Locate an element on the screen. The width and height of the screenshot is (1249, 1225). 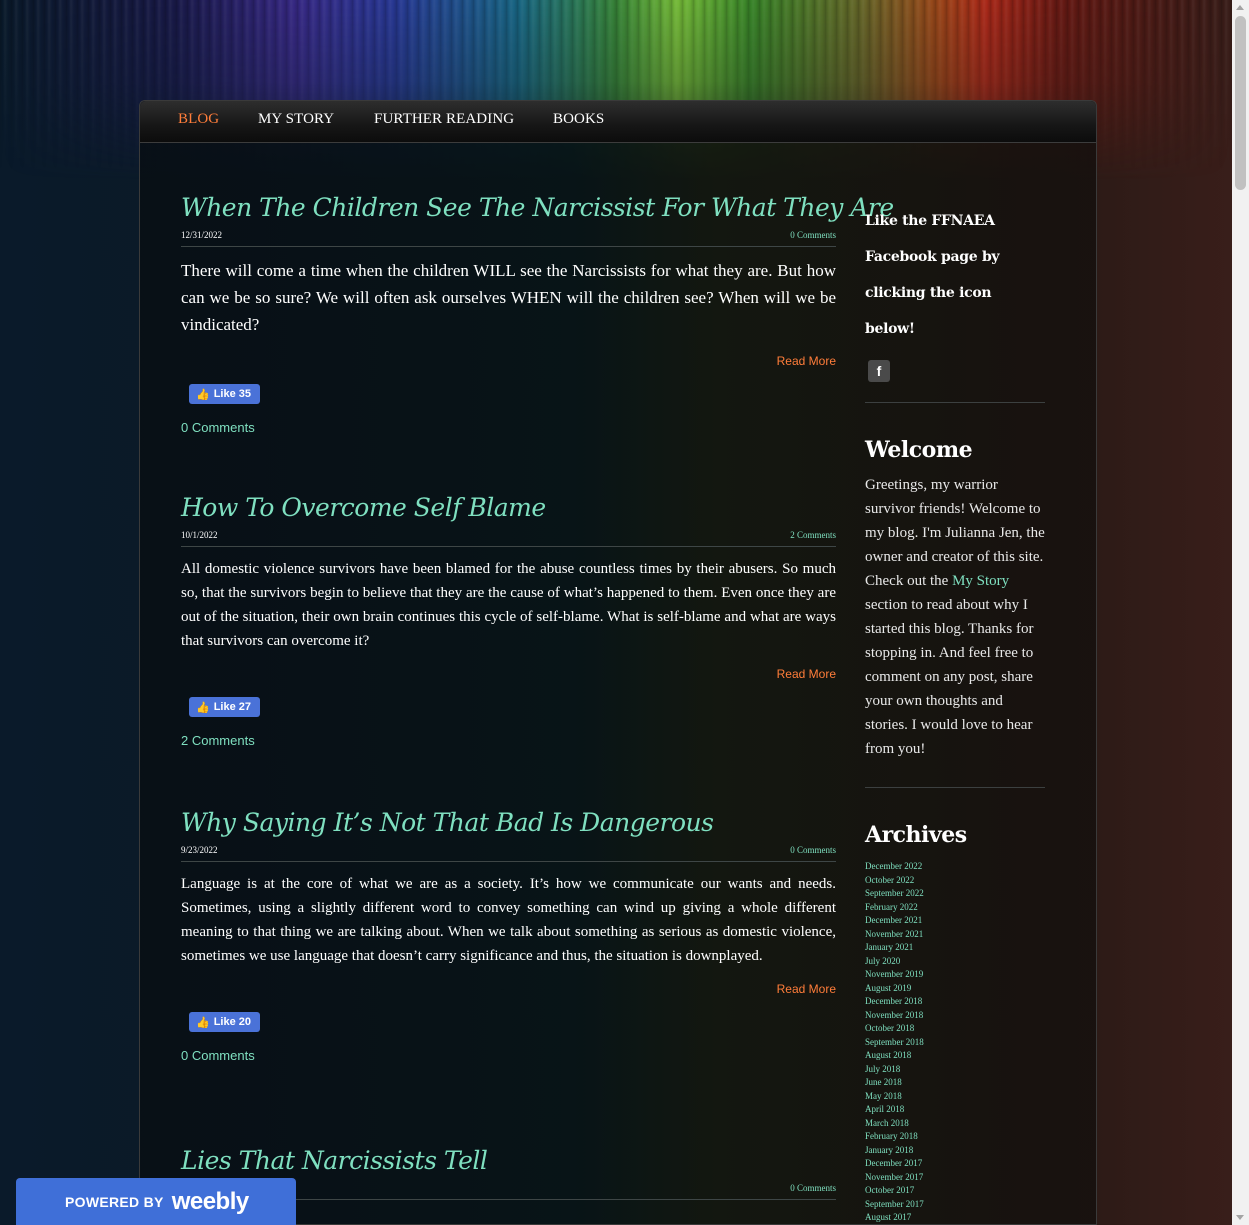
facebook-promo-line: clicking the icon below! is located at coordinates (928, 311).